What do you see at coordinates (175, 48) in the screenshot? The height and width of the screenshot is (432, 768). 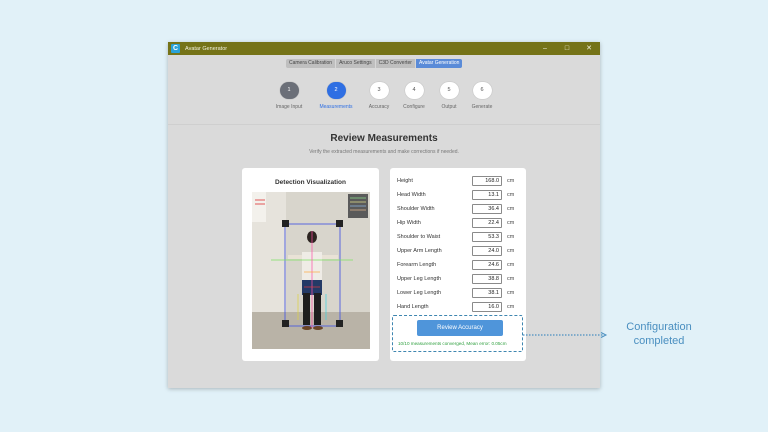 I see `app-logo-icon: C` at bounding box center [175, 48].